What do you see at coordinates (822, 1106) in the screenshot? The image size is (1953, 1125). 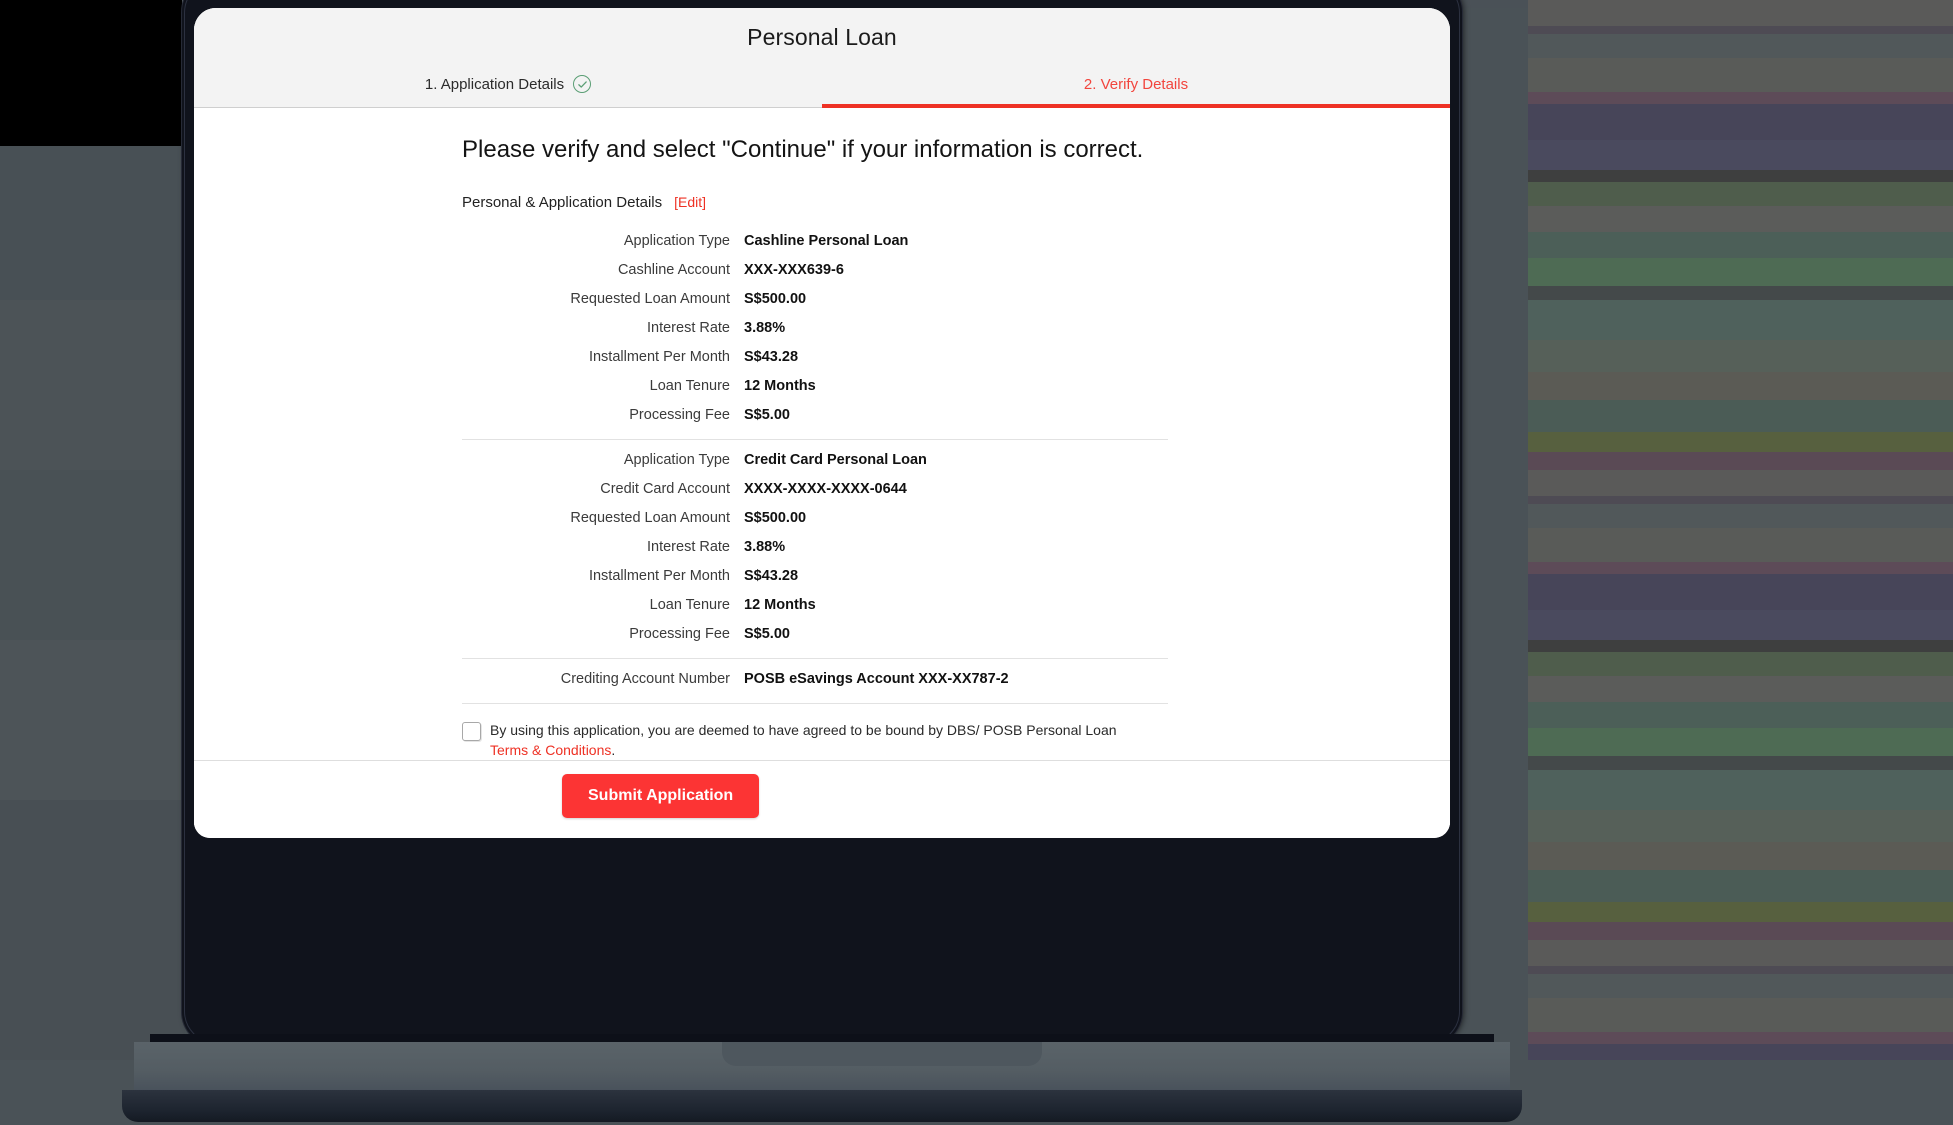 I see `laptop-base-front` at bounding box center [822, 1106].